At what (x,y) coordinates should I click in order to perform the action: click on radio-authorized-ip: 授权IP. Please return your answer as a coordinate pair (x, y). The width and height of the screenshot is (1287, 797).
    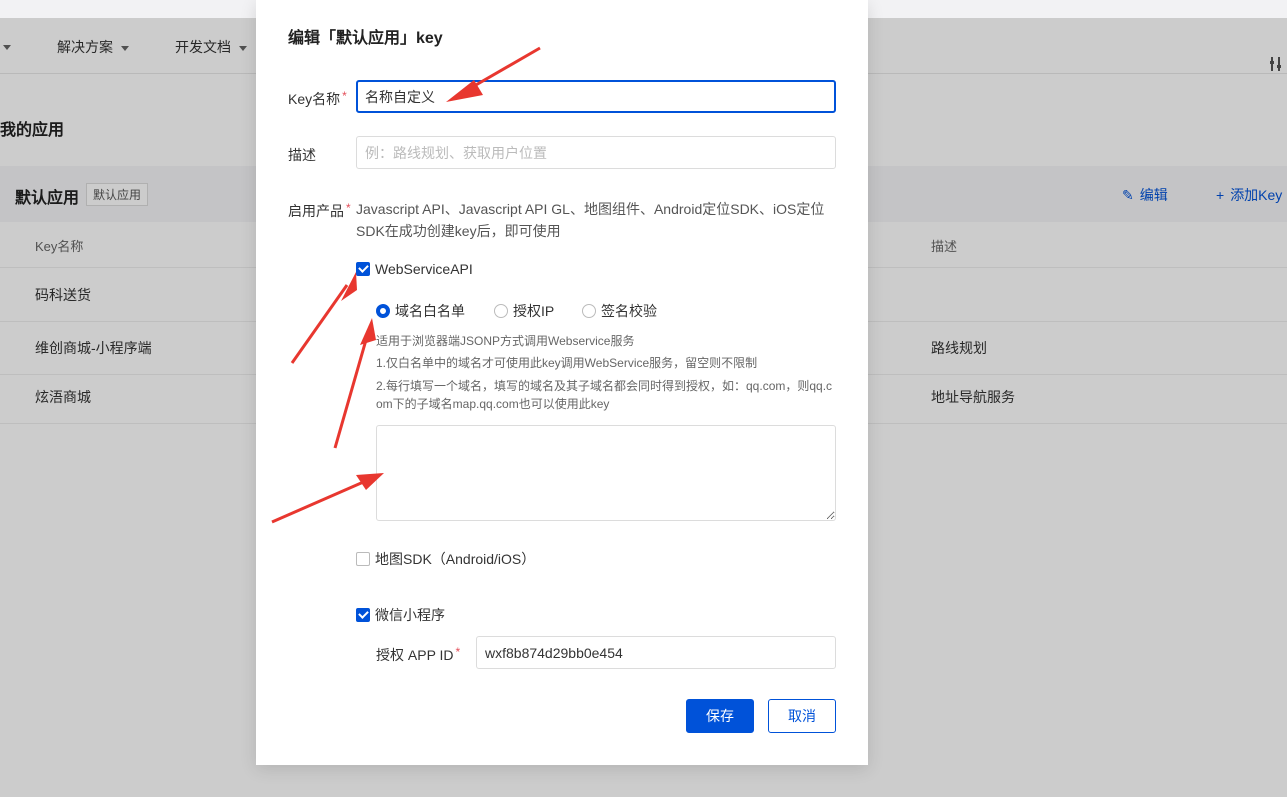
    Looking at the image, I should click on (524, 311).